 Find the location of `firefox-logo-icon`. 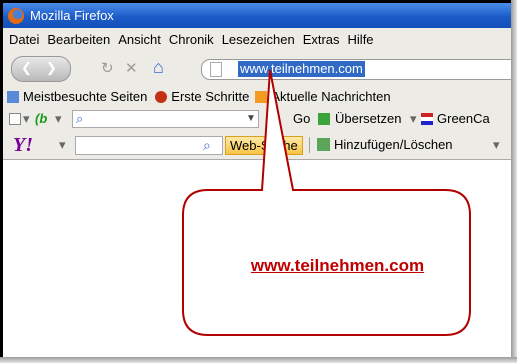

firefox-logo-icon is located at coordinates (16, 15).